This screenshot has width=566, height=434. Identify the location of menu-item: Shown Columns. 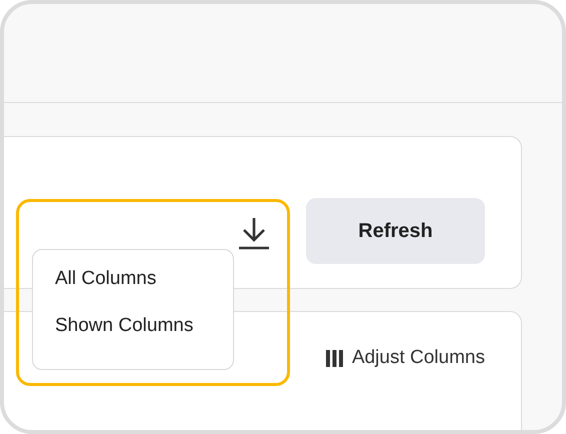
(144, 338).